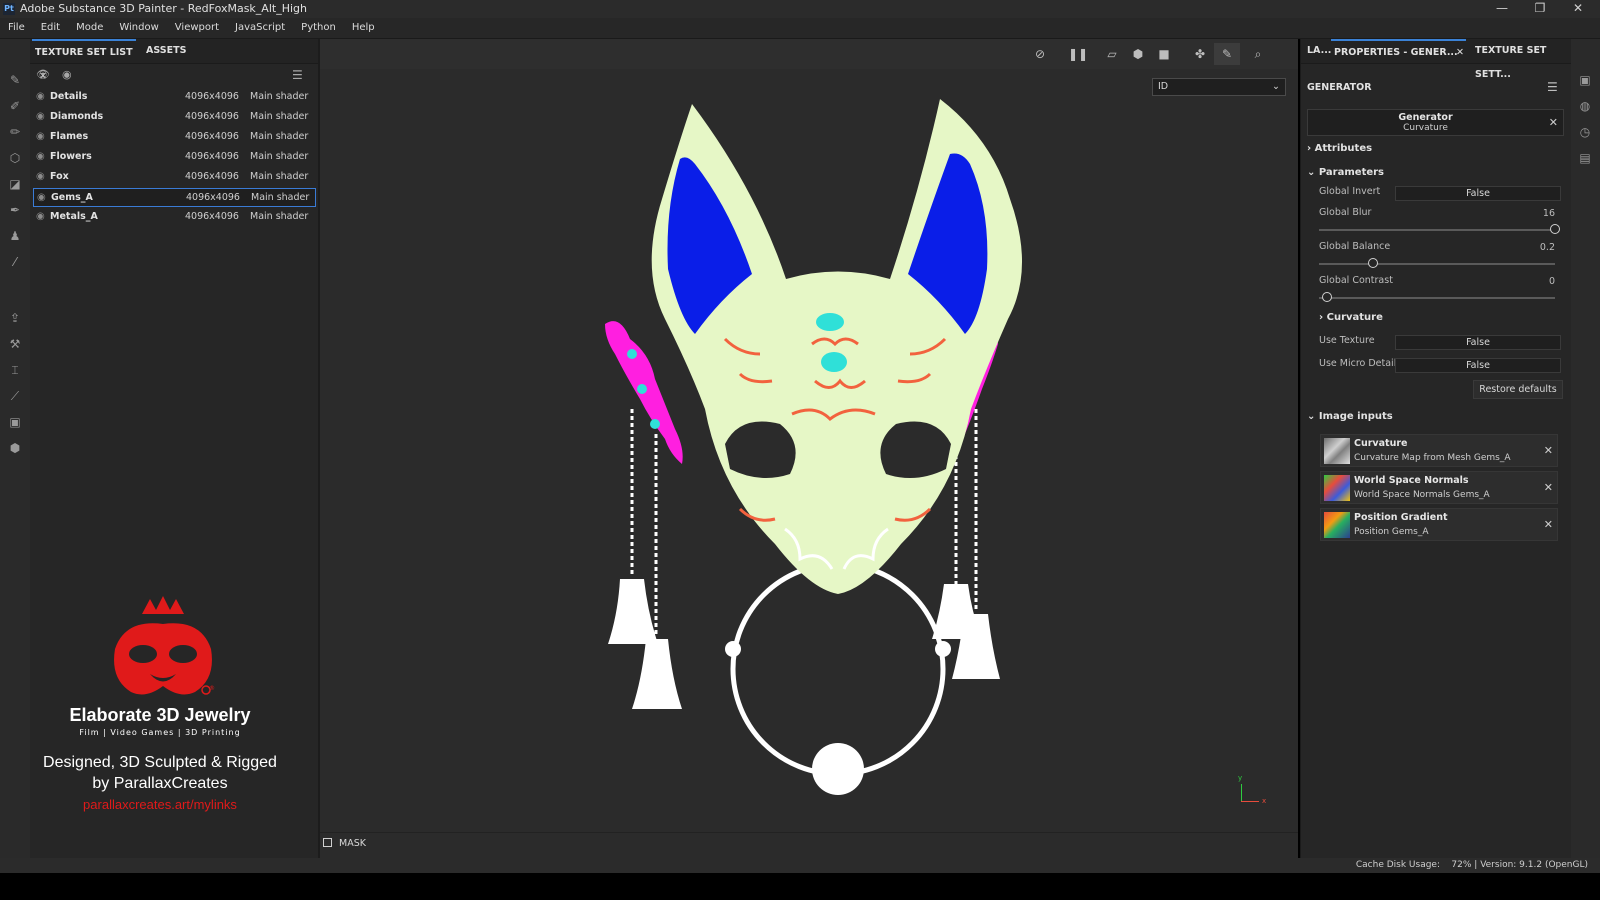 The width and height of the screenshot is (1600, 900). I want to click on global-contrast-track, so click(1437, 298).